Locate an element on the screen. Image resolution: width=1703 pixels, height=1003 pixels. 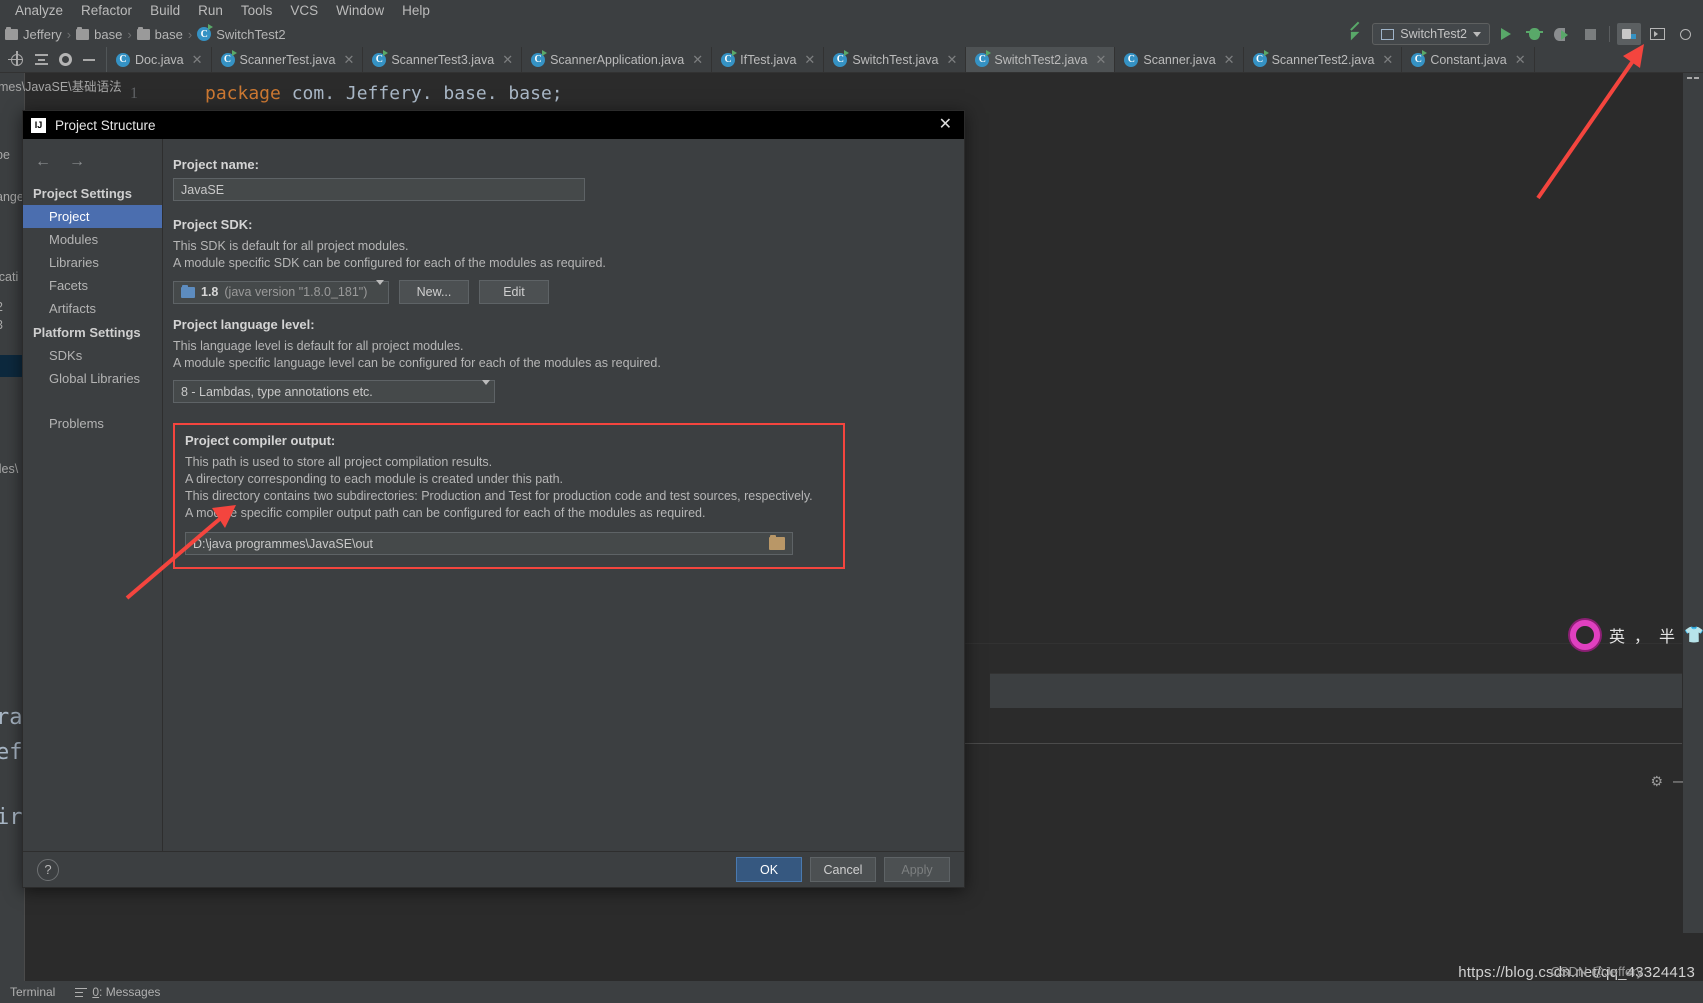
ime-mode-label: 英 is located at coordinates (1617, 635).